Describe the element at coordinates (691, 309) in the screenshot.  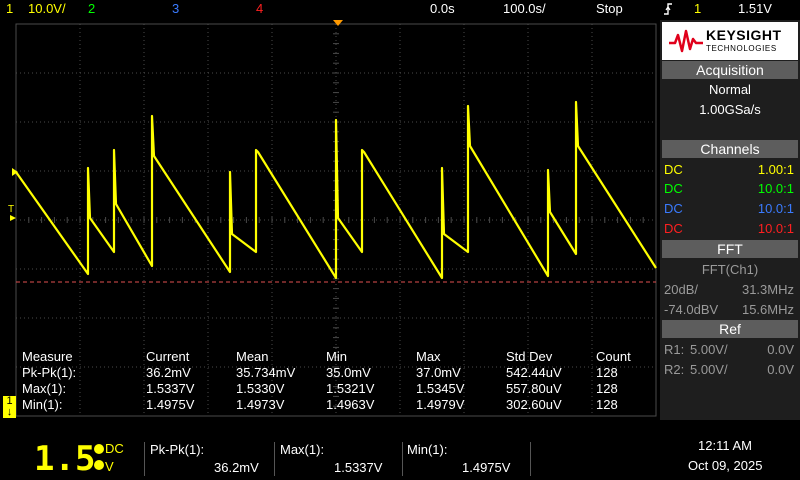
I see `fft-offset: -74.0dBV` at that location.